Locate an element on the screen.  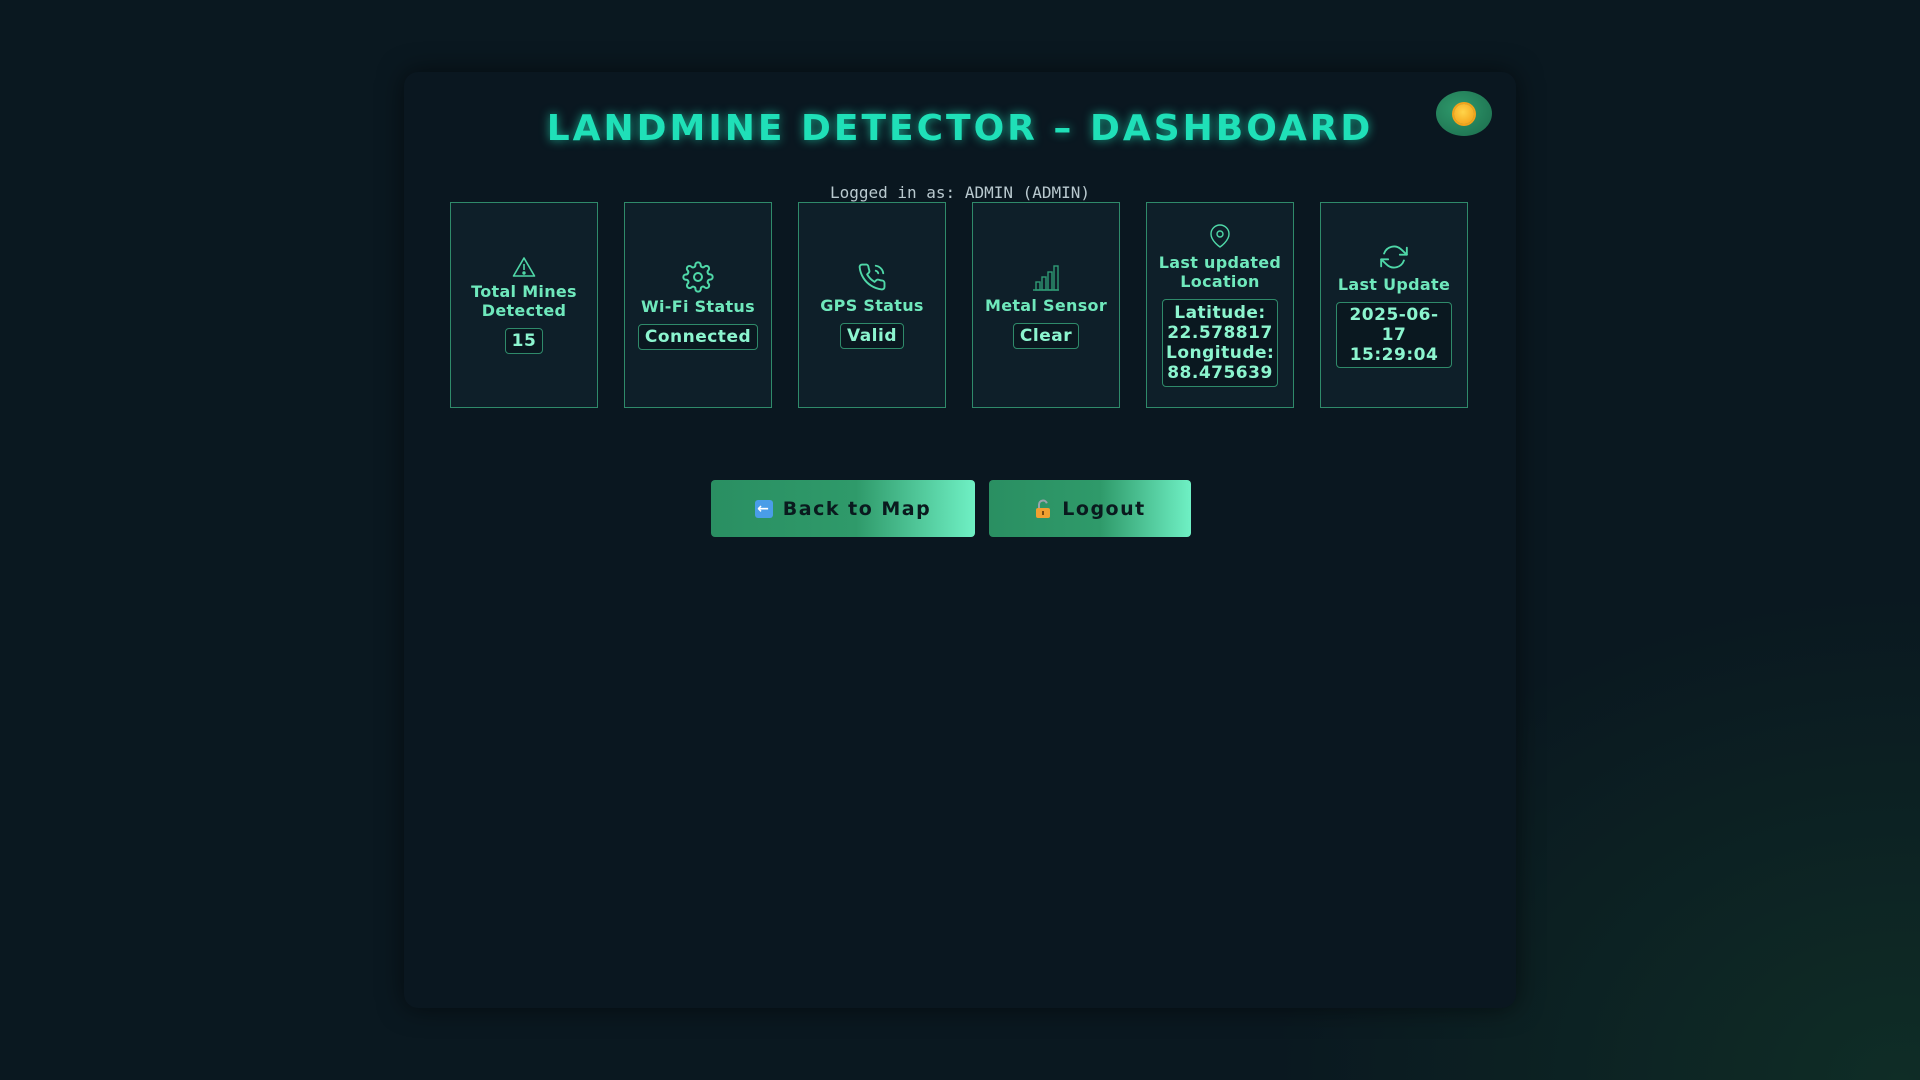
last-update-value: 2025-06-17 15:29:04 is located at coordinates (1394, 334).